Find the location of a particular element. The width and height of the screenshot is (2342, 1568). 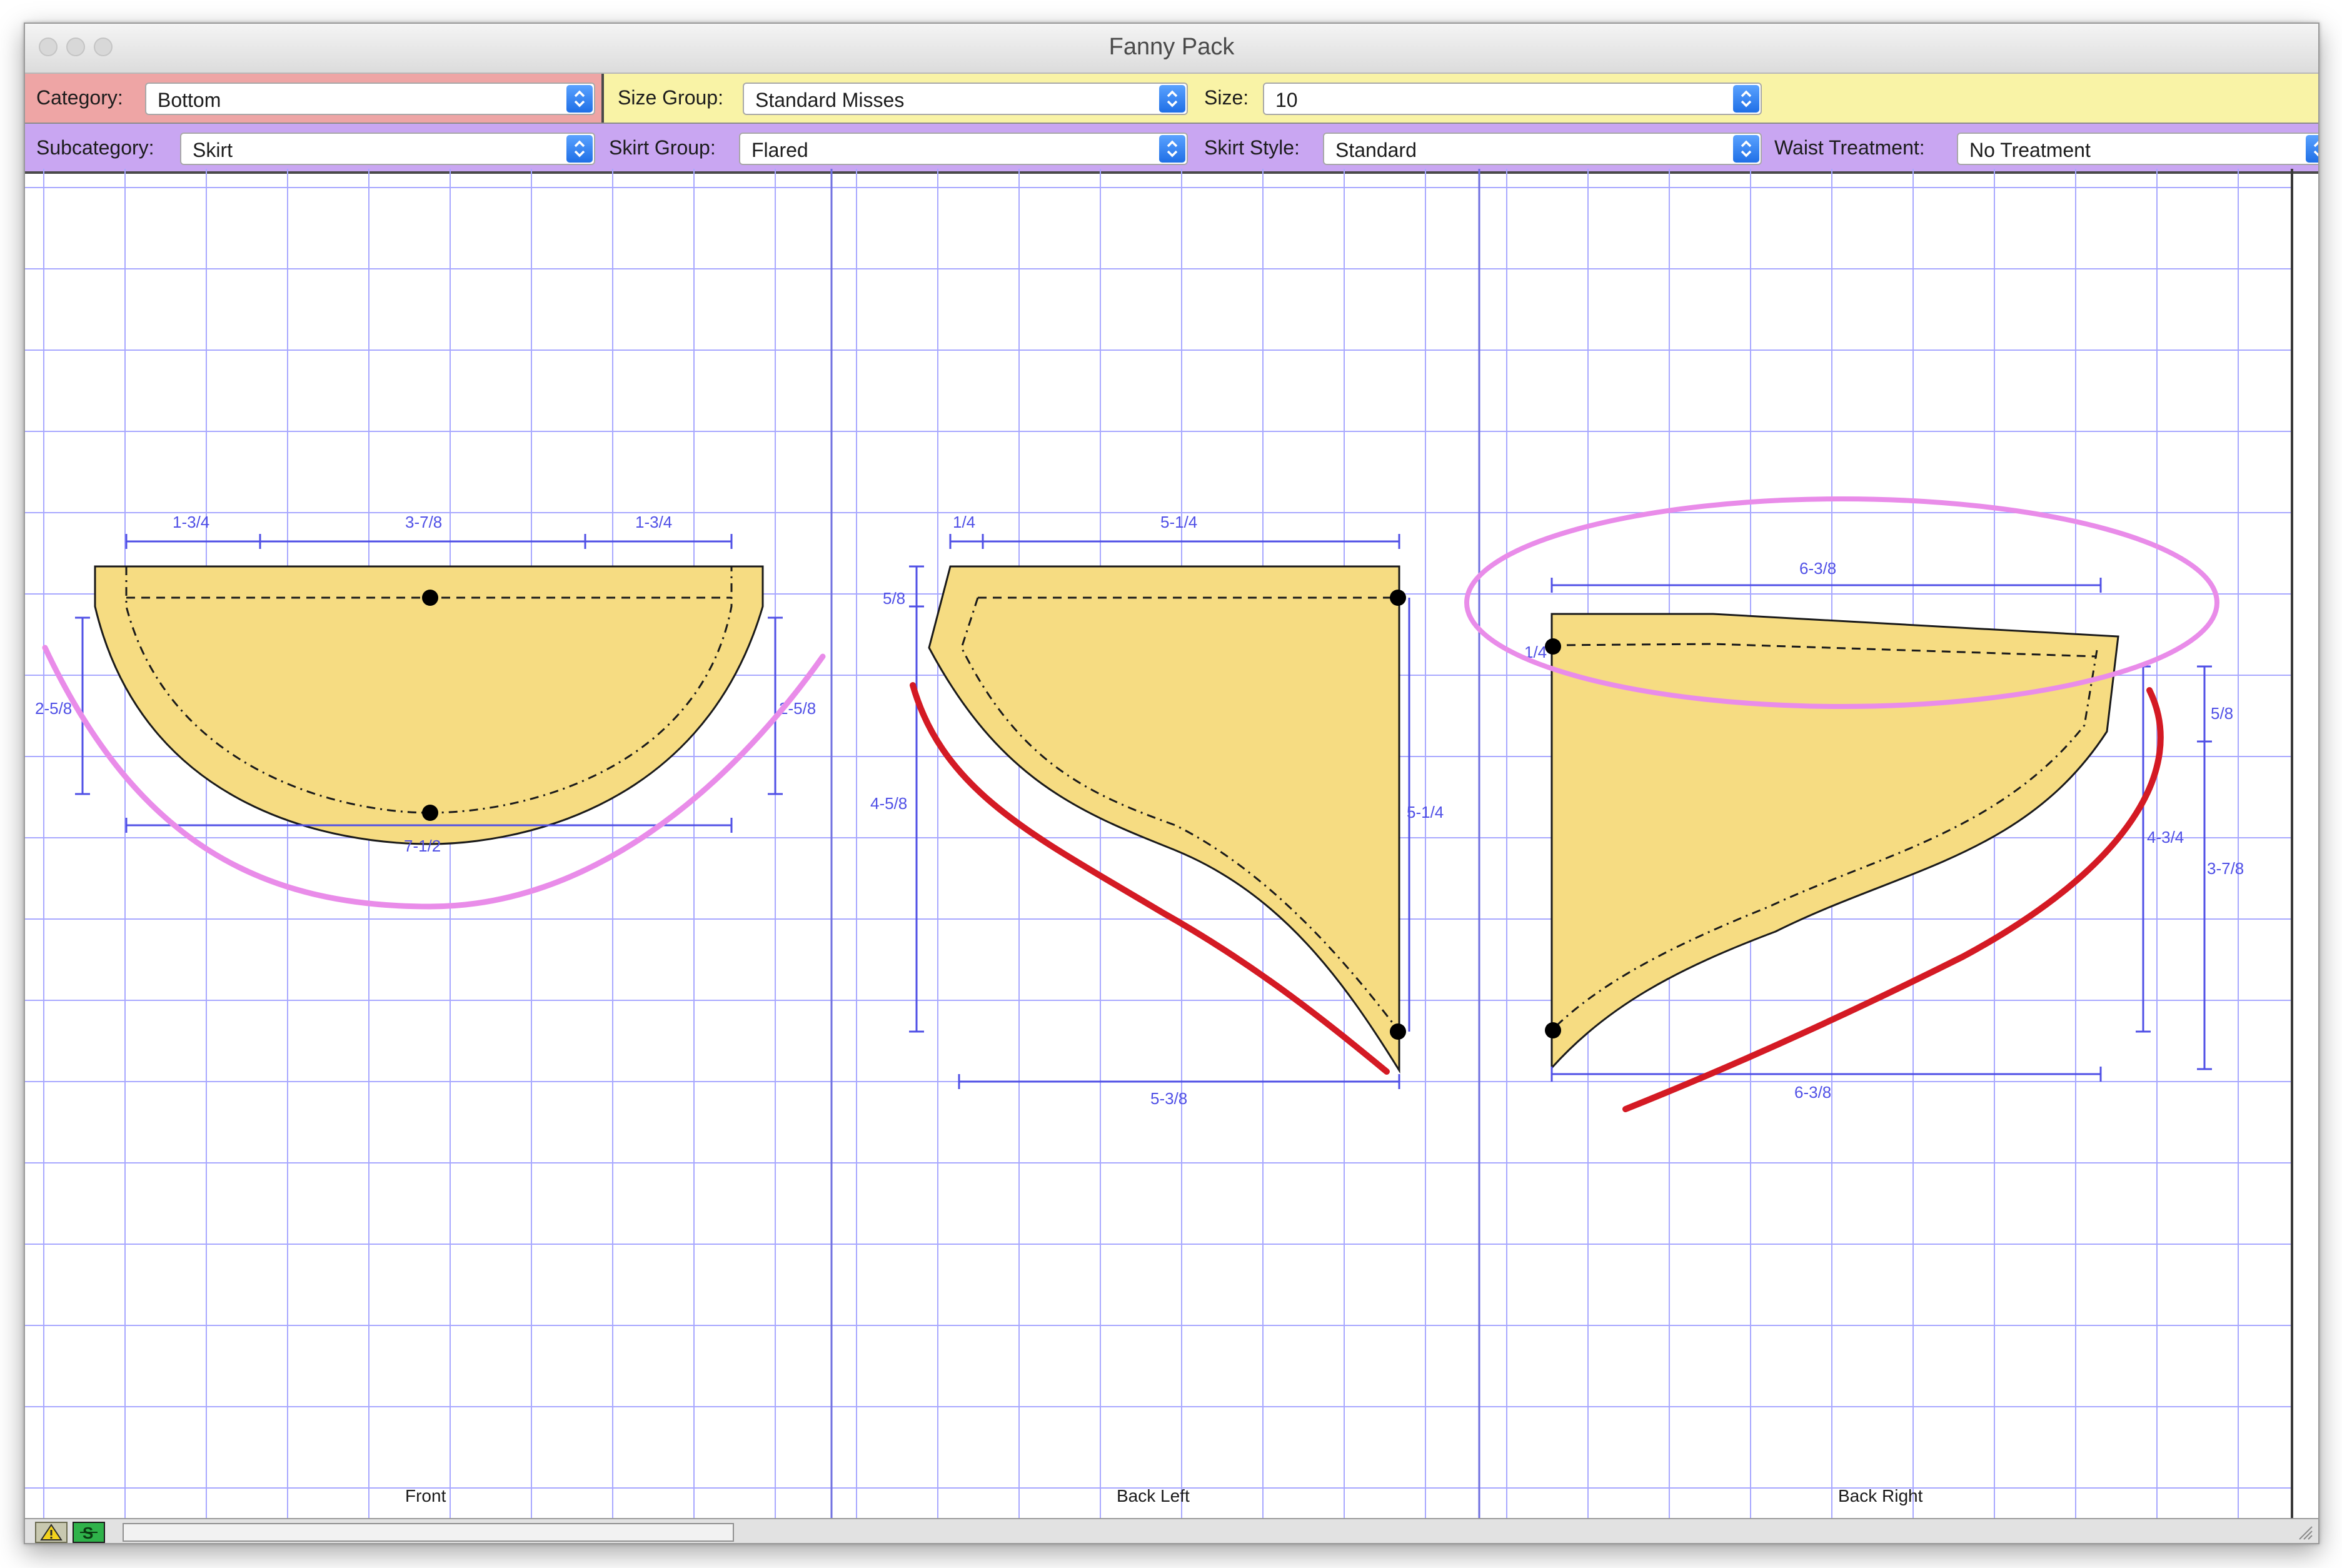

title-bar: Fanny Pack is located at coordinates (1171, 49).